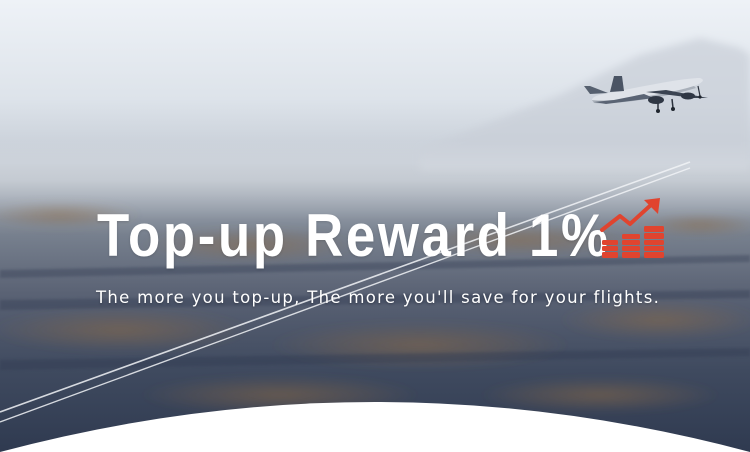 This screenshot has width=750, height=452. Describe the element at coordinates (632, 228) in the screenshot. I see `rising-coins-arrow-icon` at that location.